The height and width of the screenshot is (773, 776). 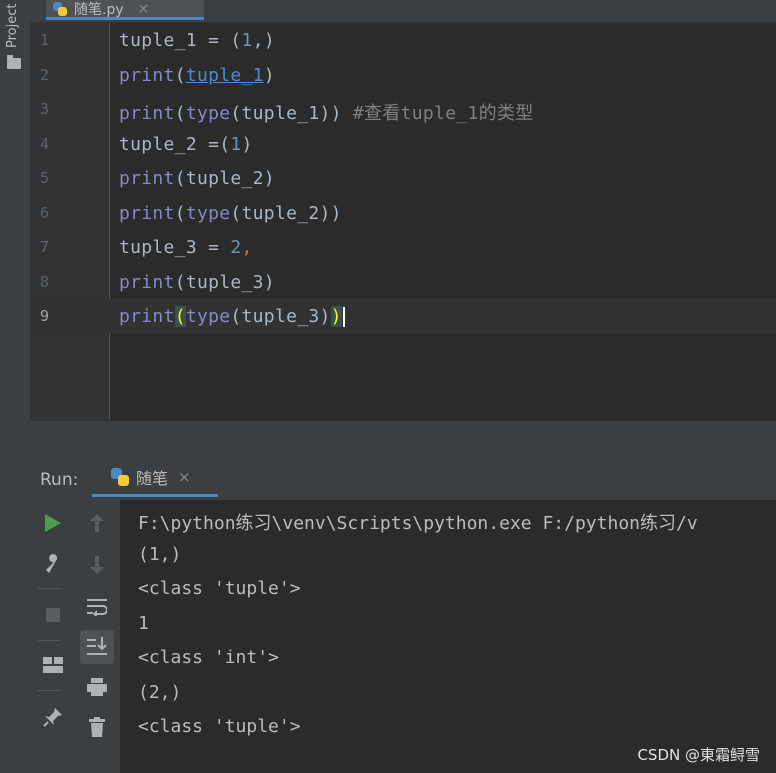 I want to click on tab-filename: 随笔.py, so click(x=99, y=9).